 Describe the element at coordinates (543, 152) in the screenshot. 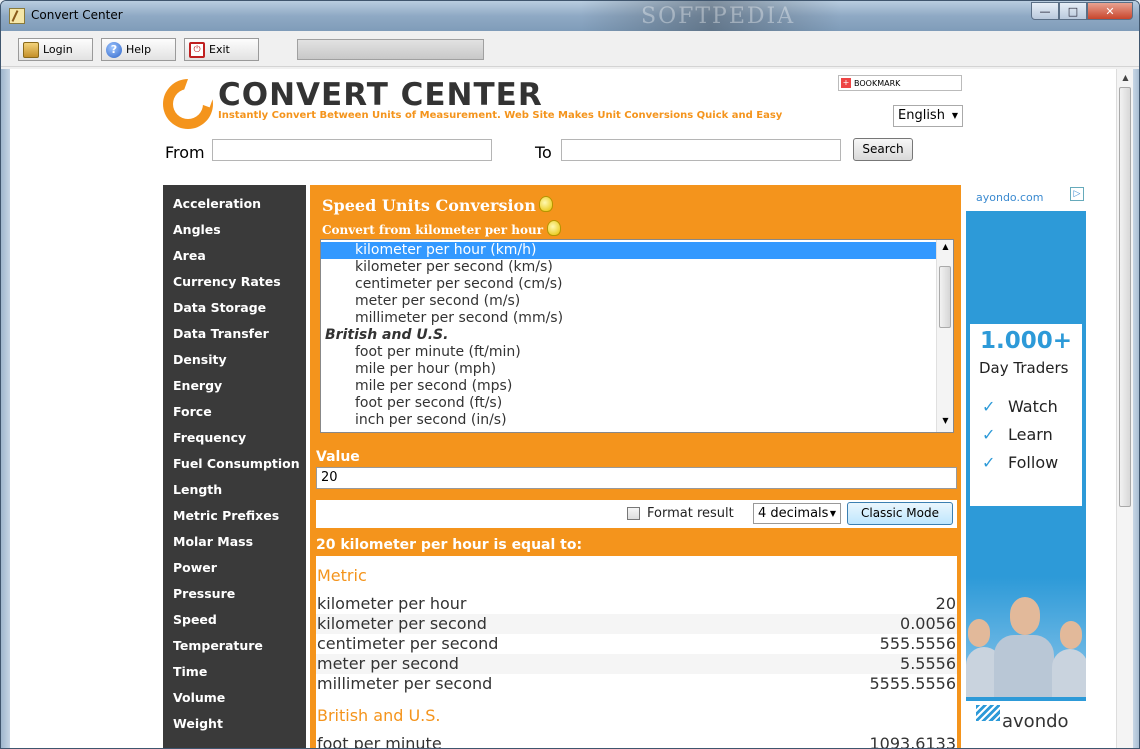

I see `to-label: To` at that location.